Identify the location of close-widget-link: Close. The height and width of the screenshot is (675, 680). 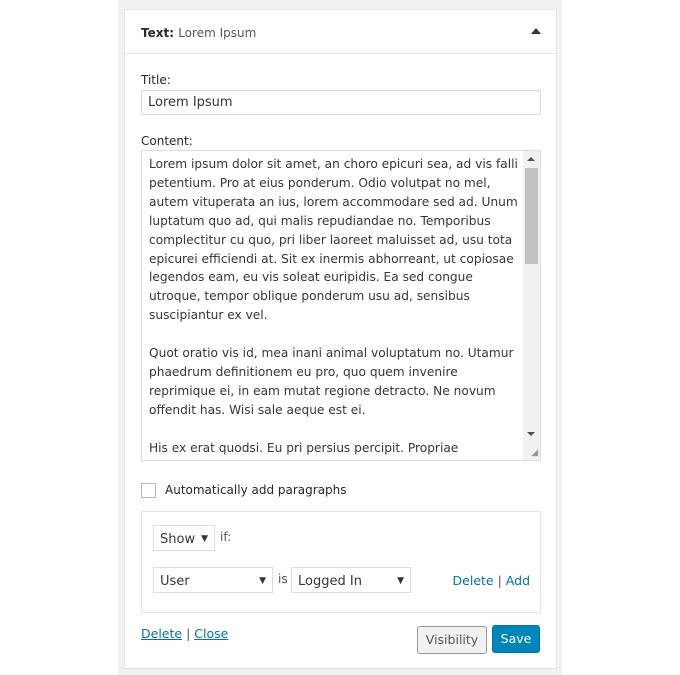
(211, 633).